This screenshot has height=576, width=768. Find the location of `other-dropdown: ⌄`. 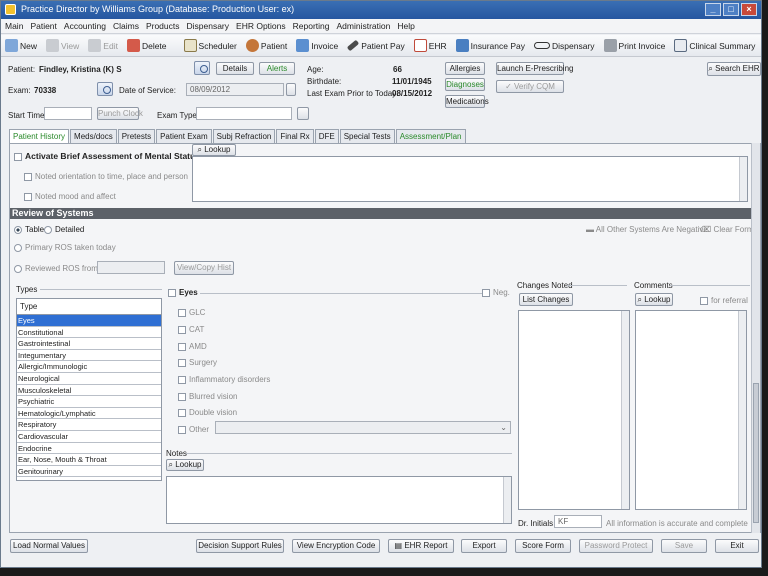

other-dropdown: ⌄ is located at coordinates (363, 427).